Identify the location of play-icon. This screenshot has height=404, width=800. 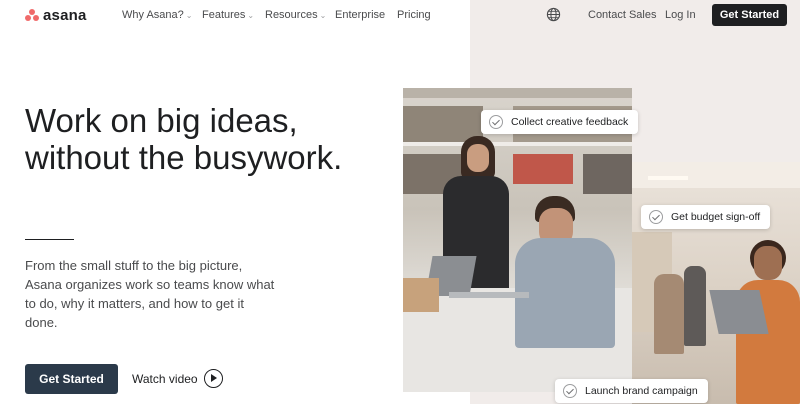
(213, 378).